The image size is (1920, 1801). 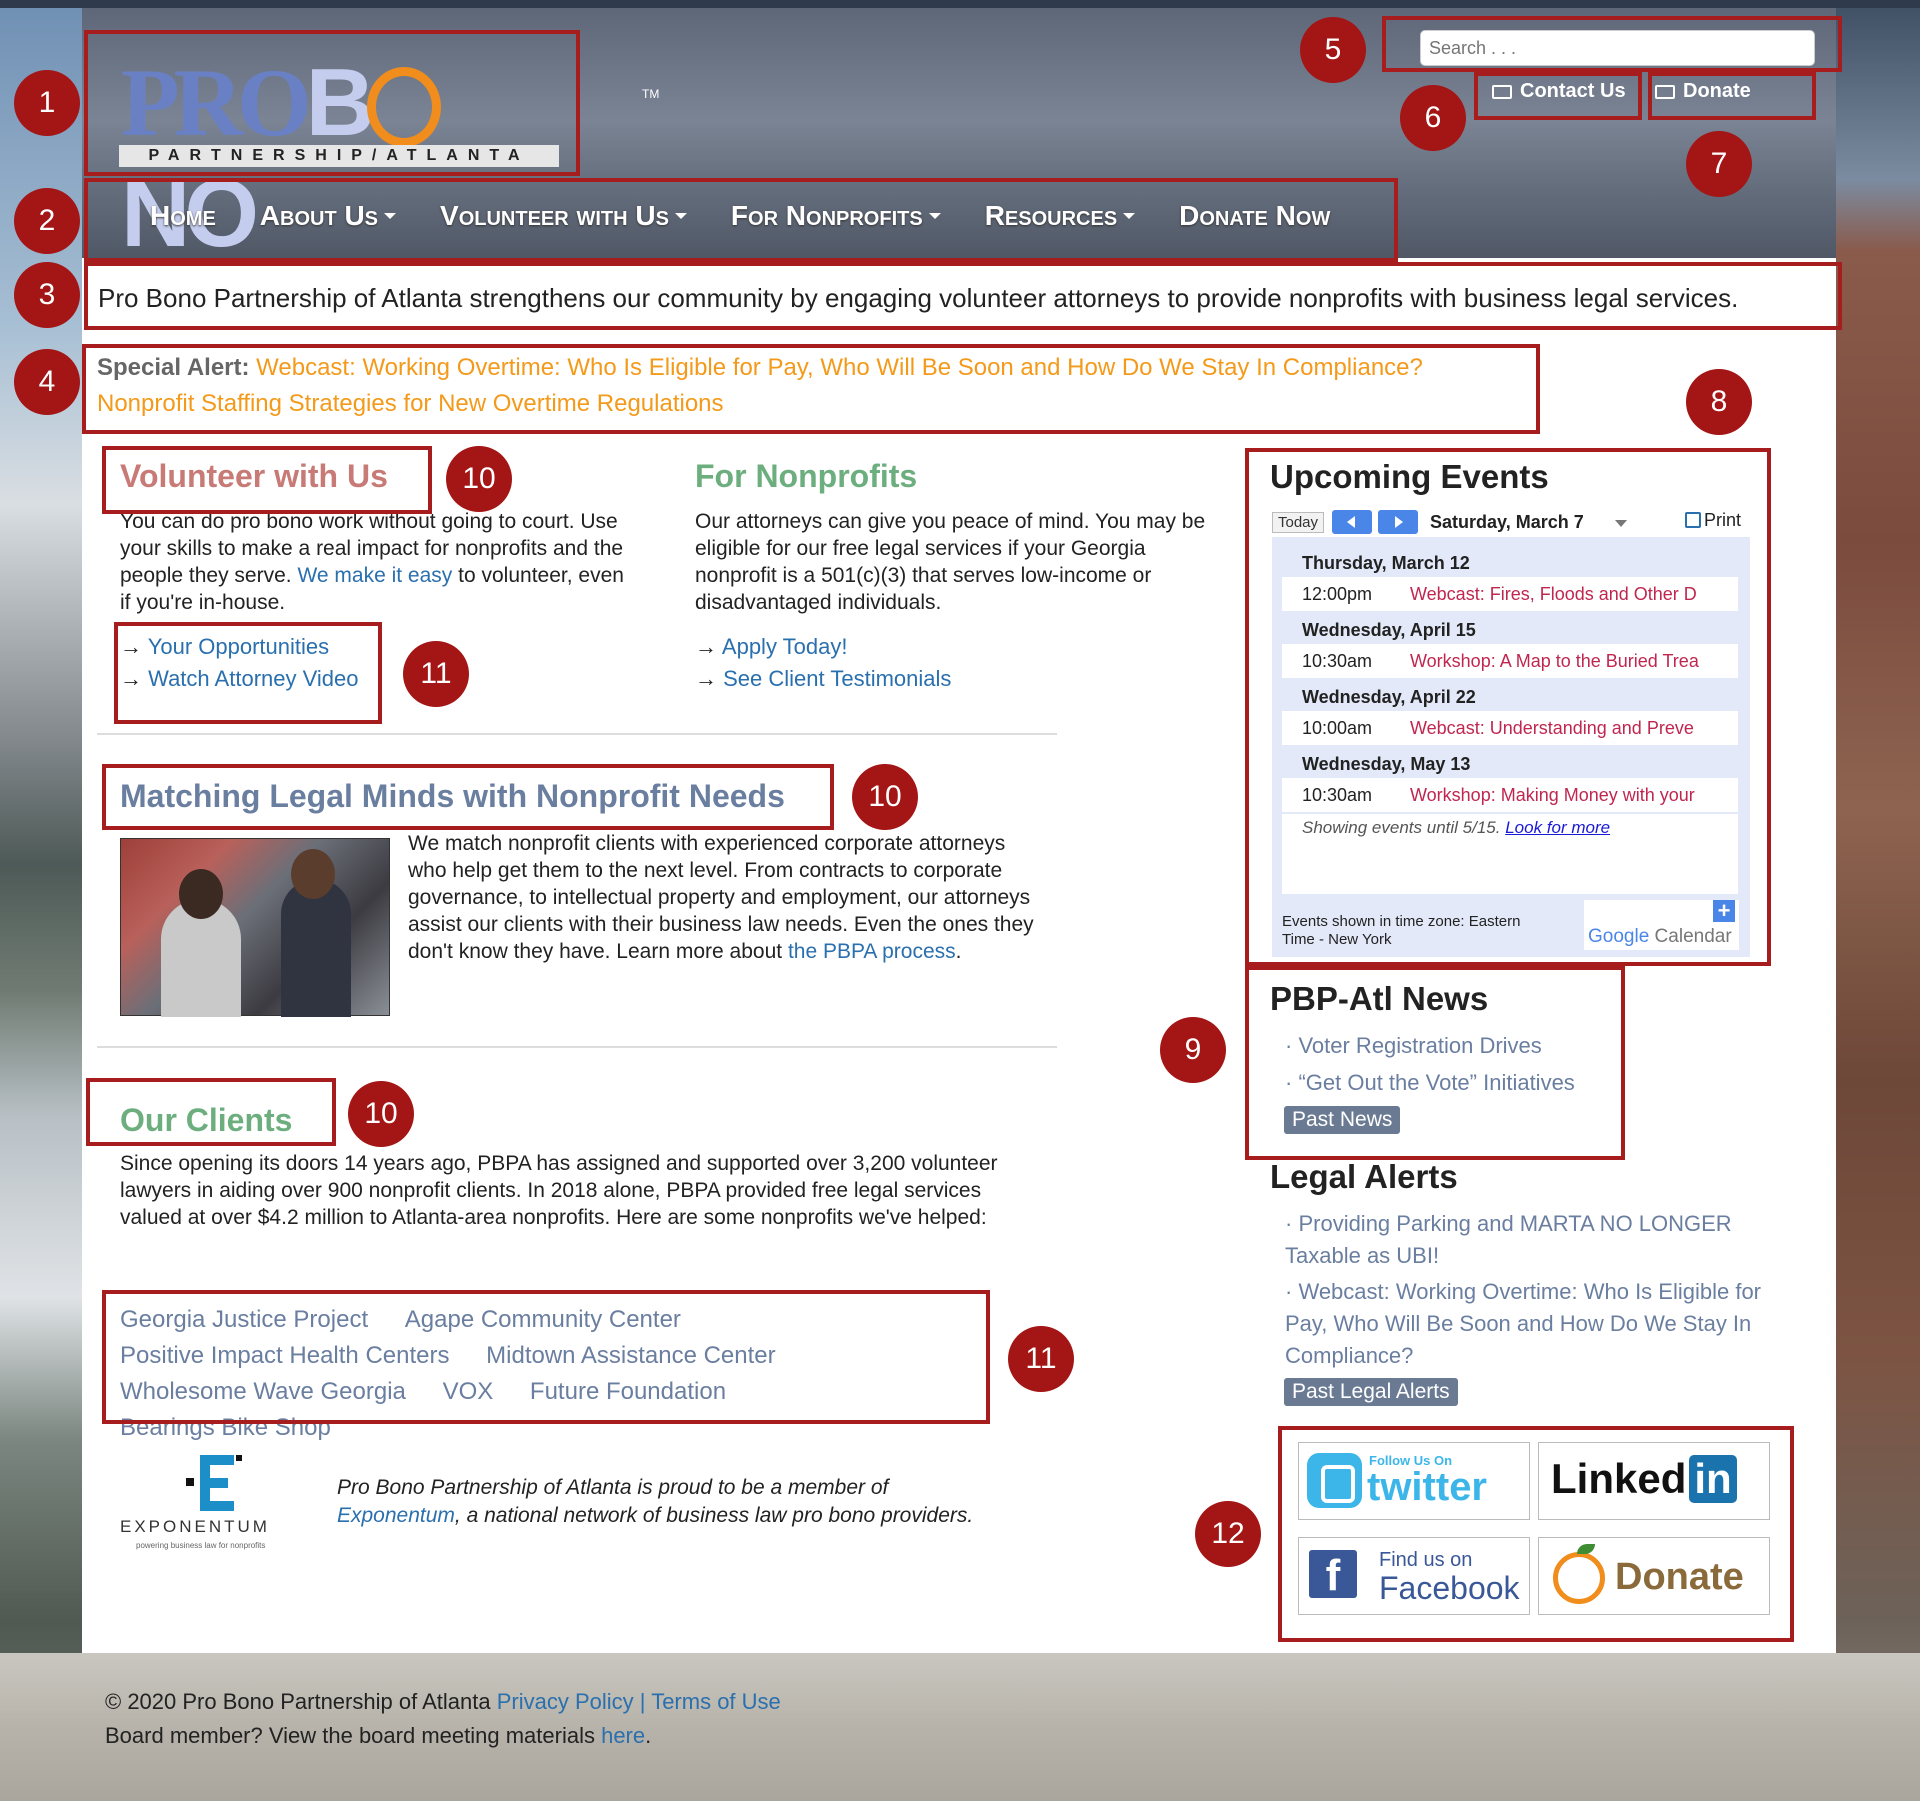 What do you see at coordinates (823, 647) in the screenshot?
I see `apply-today-link: → Apply Today!` at bounding box center [823, 647].